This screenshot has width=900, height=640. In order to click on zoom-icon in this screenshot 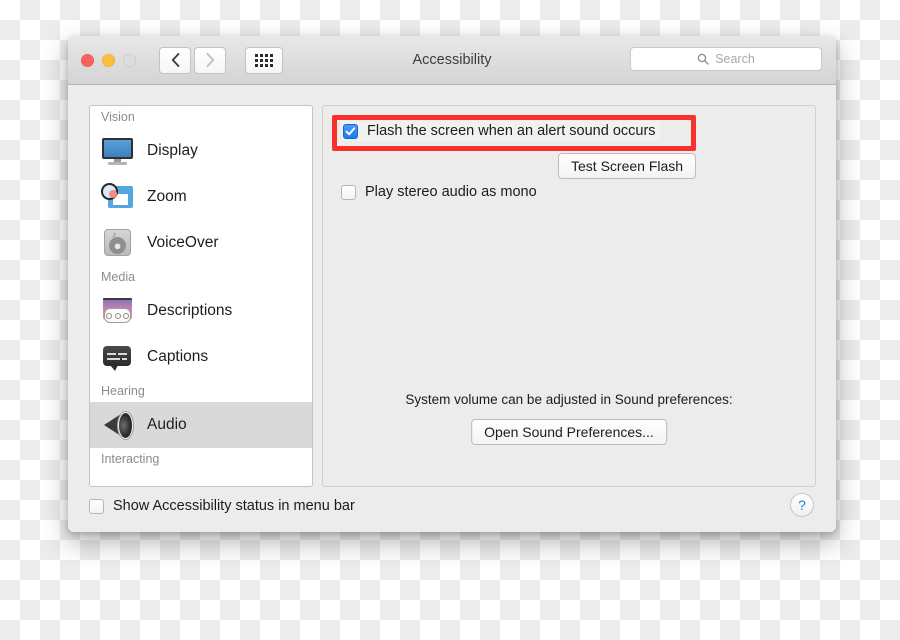, I will do `click(117, 197)`.